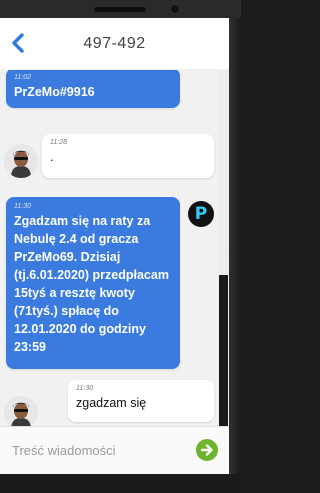 The height and width of the screenshot is (493, 320). Describe the element at coordinates (223, 350) in the screenshot. I see `scrollbar-thumb` at that location.